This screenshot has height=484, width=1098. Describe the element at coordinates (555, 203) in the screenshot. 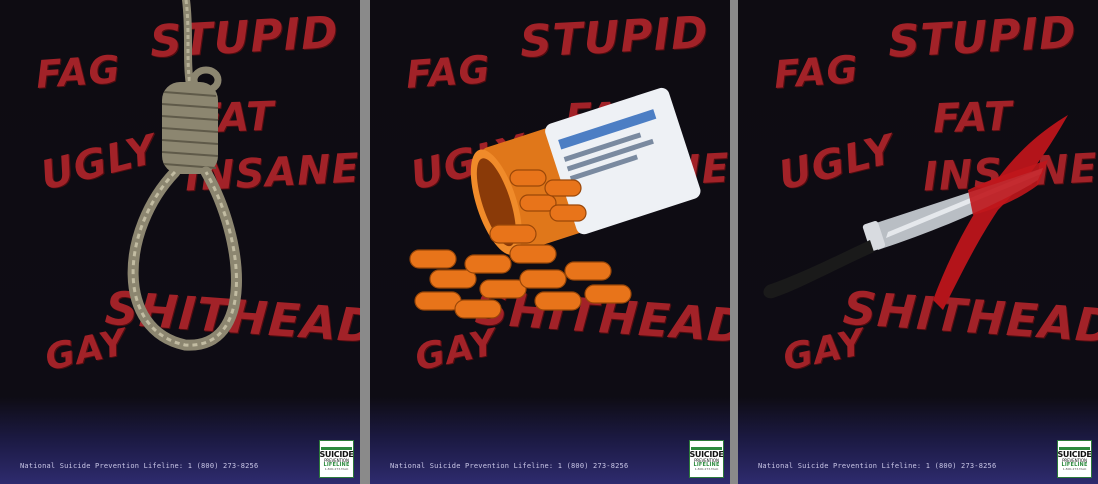

I see `pill-bottle-icon` at that location.